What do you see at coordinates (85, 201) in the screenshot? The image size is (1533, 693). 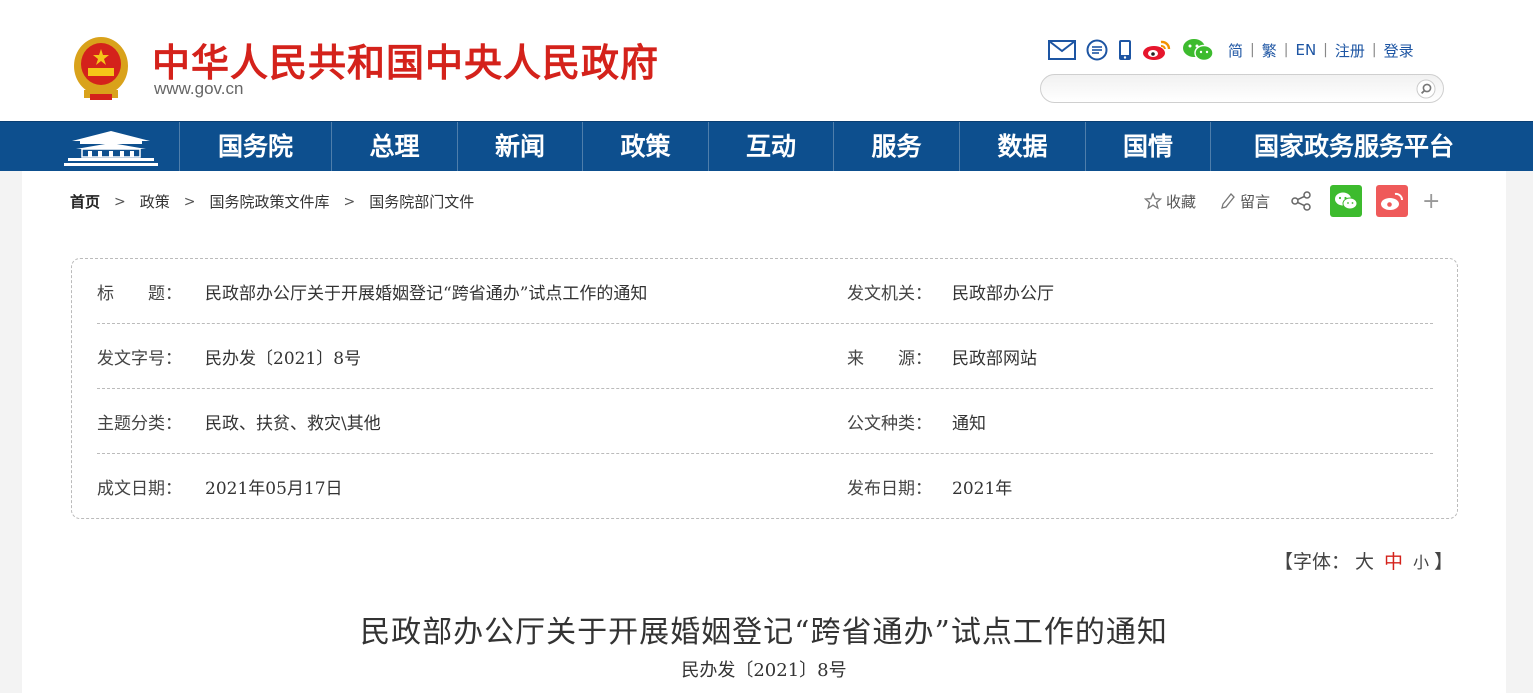 I see `breadcrumb-home: 首页` at bounding box center [85, 201].